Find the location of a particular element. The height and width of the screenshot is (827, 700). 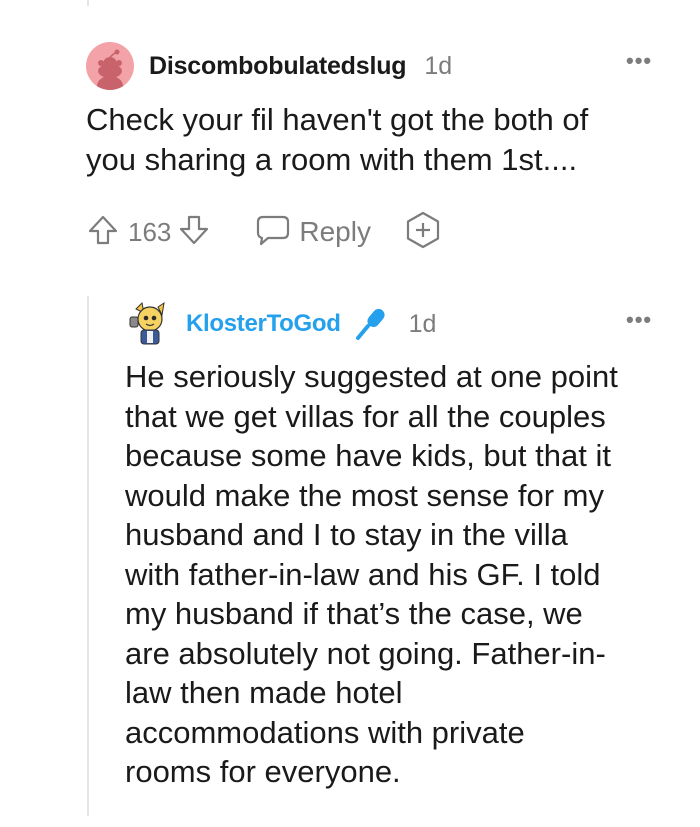

comment-header: KlosterToGod 1d is located at coordinates (282, 324).